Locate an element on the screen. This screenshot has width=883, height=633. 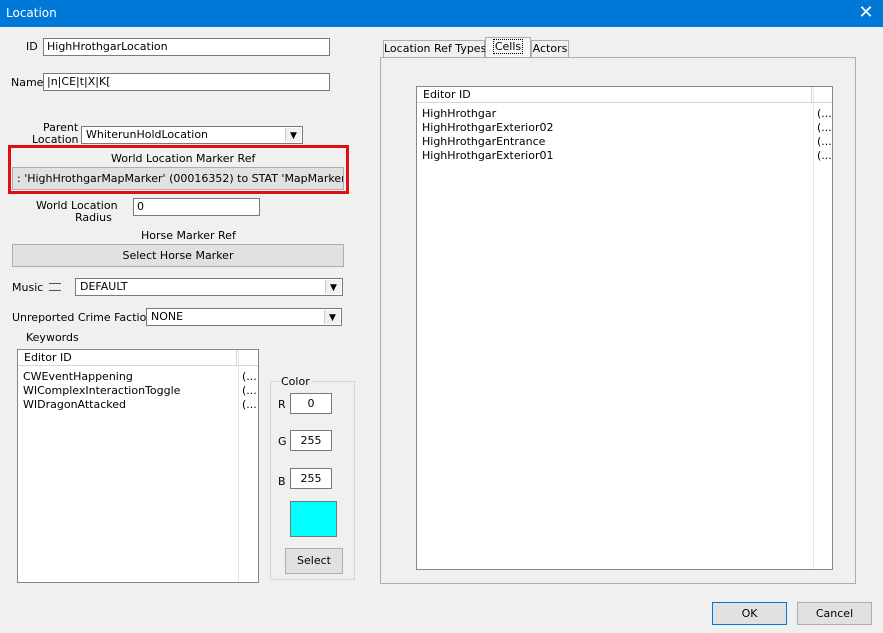
list-item: CWEventHappening is located at coordinates (78, 377).